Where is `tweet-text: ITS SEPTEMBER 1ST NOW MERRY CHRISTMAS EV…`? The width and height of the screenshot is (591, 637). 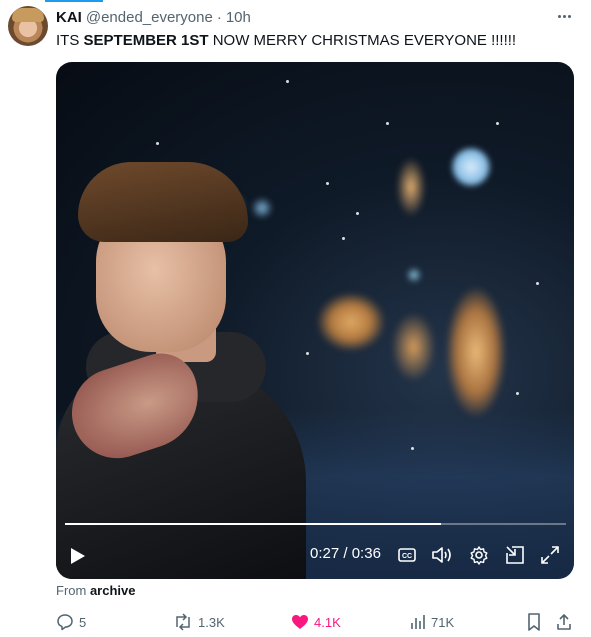 tweet-text: ITS SEPTEMBER 1ST NOW MERRY CHRISTMAS EV… is located at coordinates (286, 41).